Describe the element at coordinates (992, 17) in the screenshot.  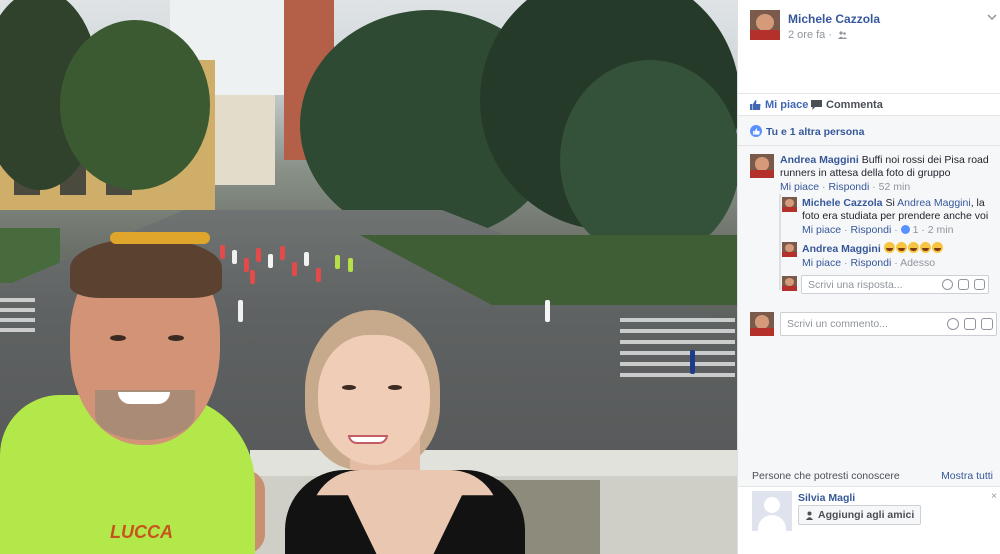
I see `chevron-down-icon` at that location.